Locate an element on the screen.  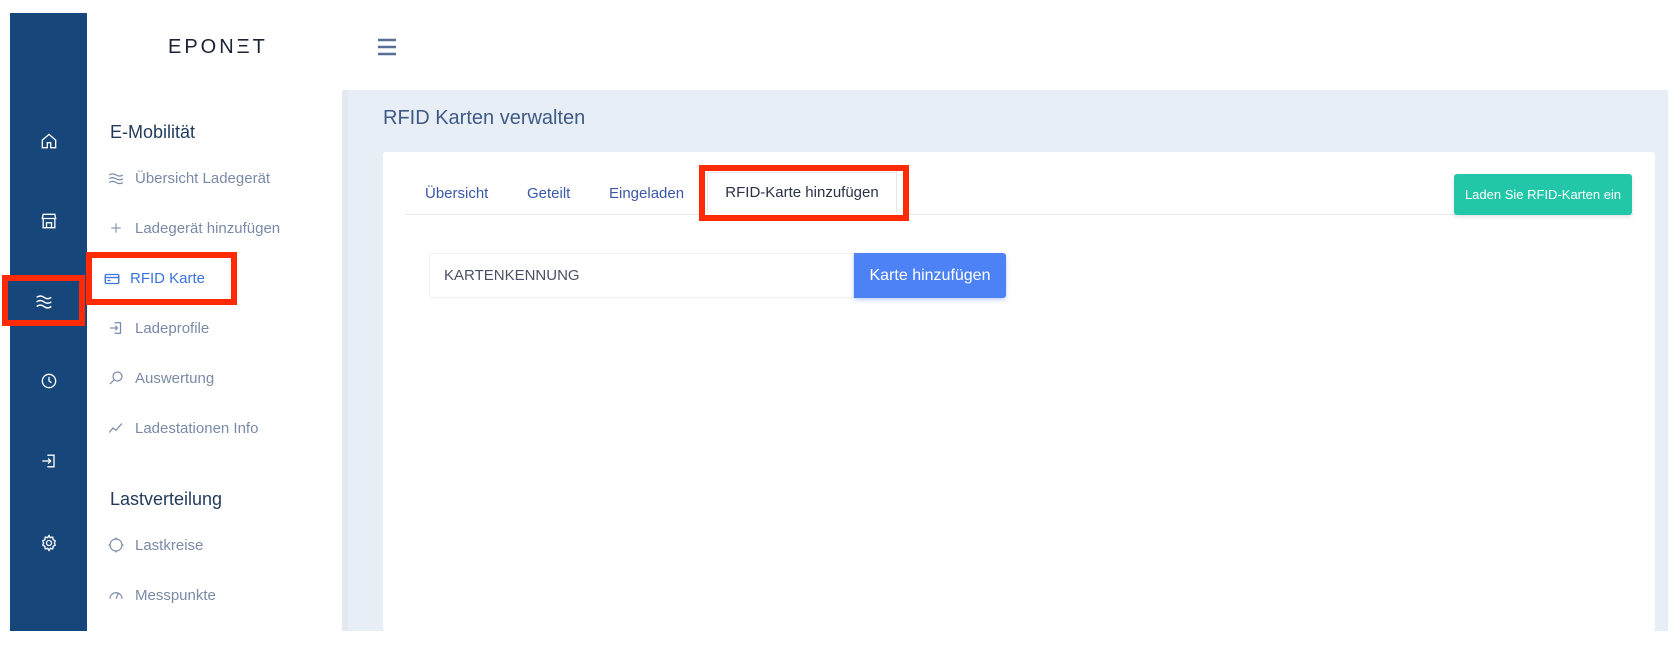
gear-icon is located at coordinates (48, 543).